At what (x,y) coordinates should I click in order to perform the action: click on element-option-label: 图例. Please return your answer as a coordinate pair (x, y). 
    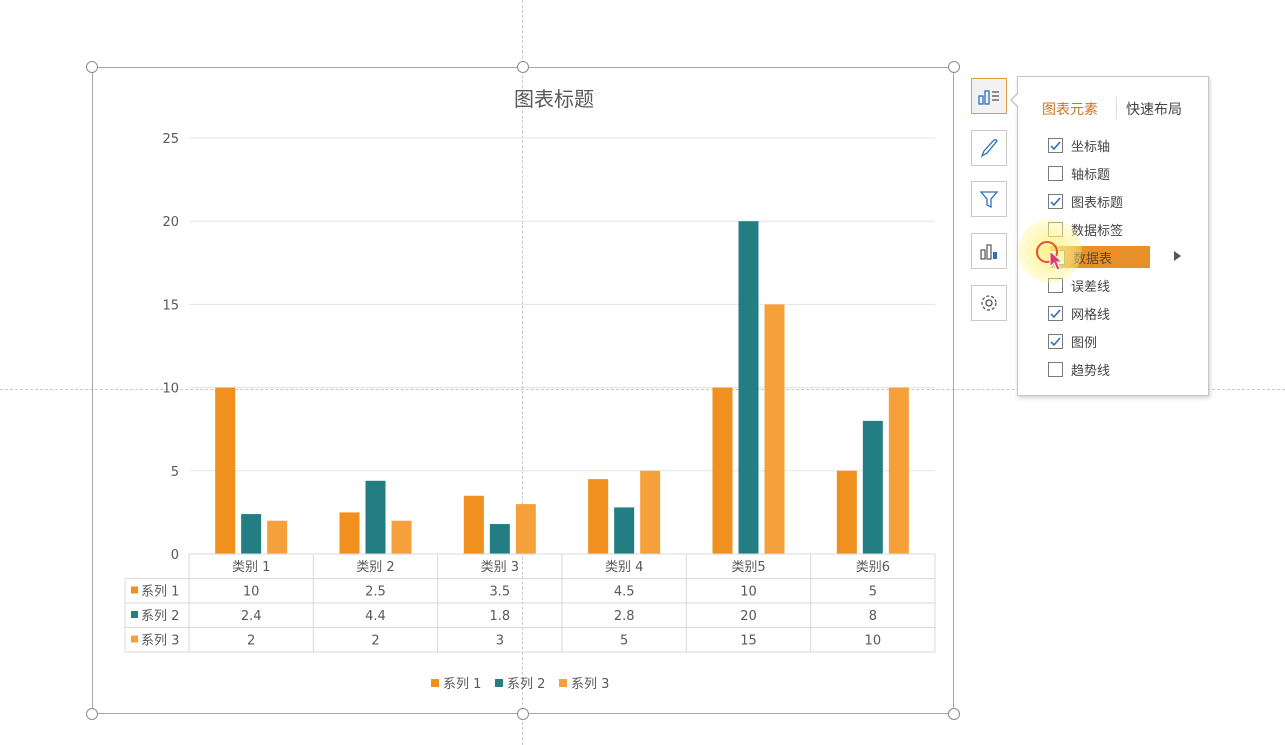
    Looking at the image, I should click on (1084, 343).